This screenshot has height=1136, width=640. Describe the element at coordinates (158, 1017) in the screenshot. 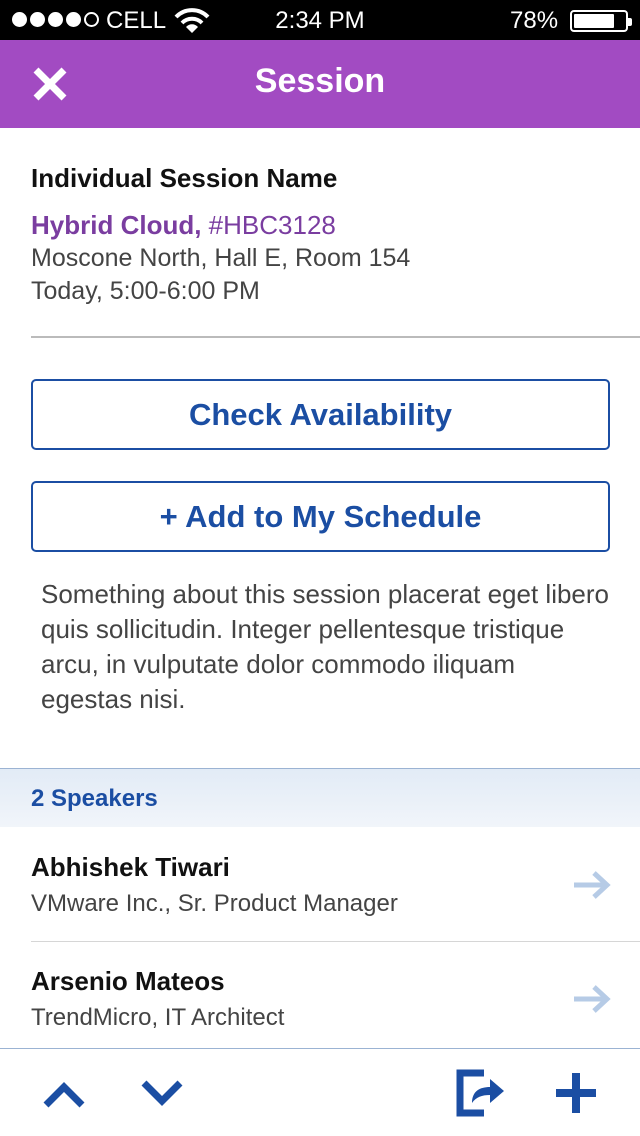

I see `speaker-role: TrendMicro, IT Architect` at that location.